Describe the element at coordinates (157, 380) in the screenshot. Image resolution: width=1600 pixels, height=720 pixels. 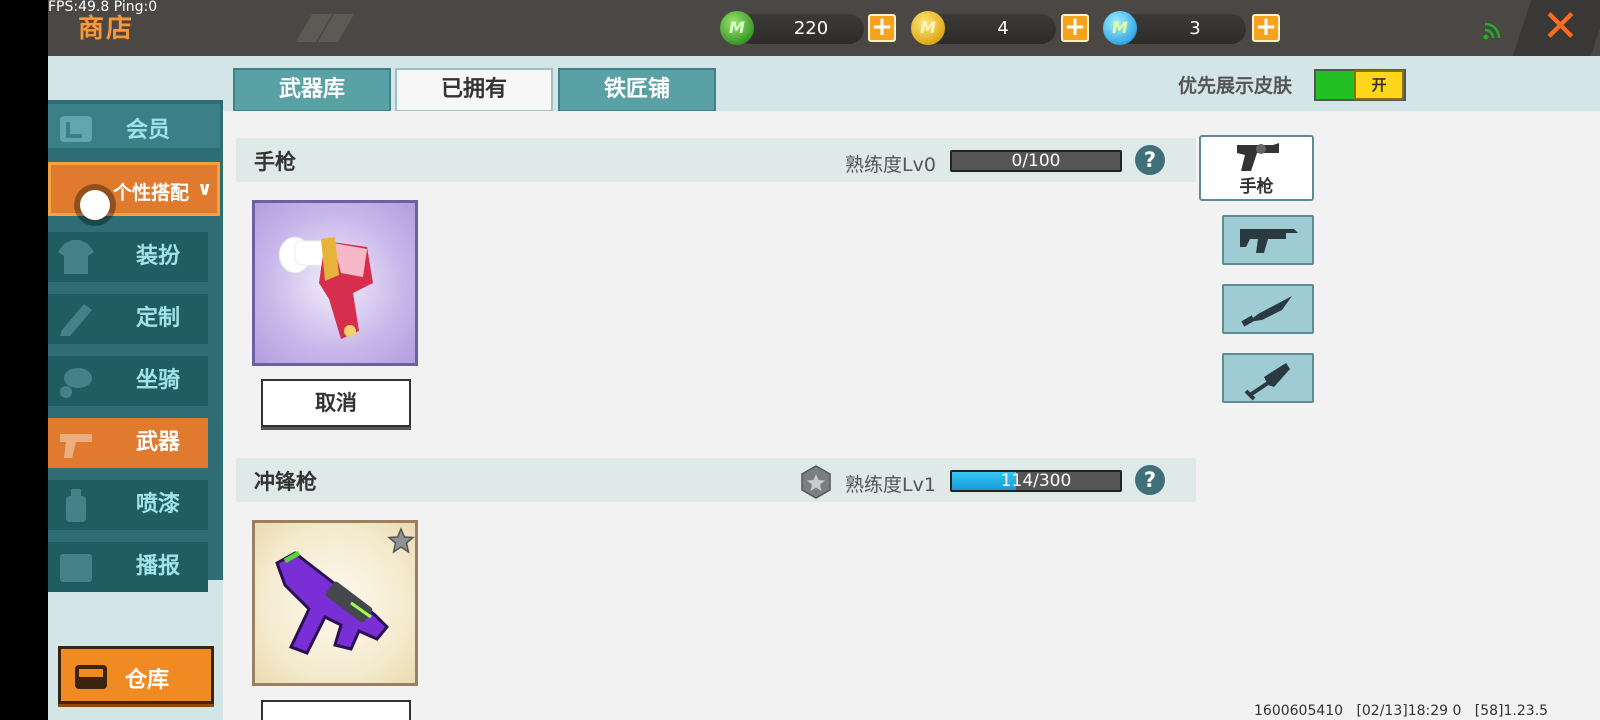
I see `sidebar-item-label: 坐骑` at that location.